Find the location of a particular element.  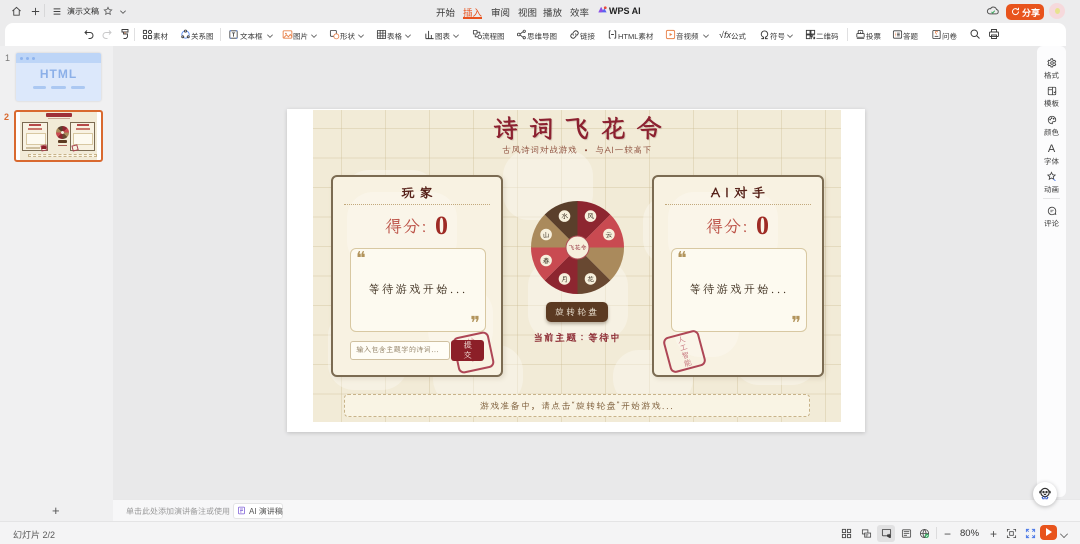

svg-text: 山 is located at coordinates (546, 234).